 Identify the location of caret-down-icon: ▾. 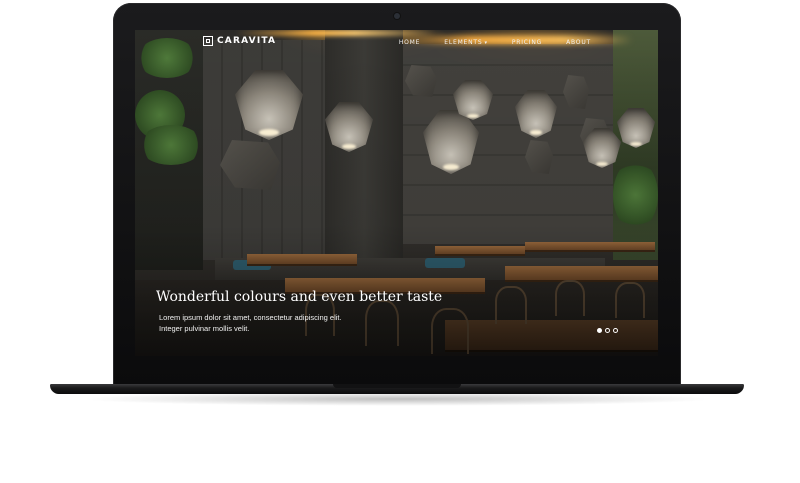
(486, 43).